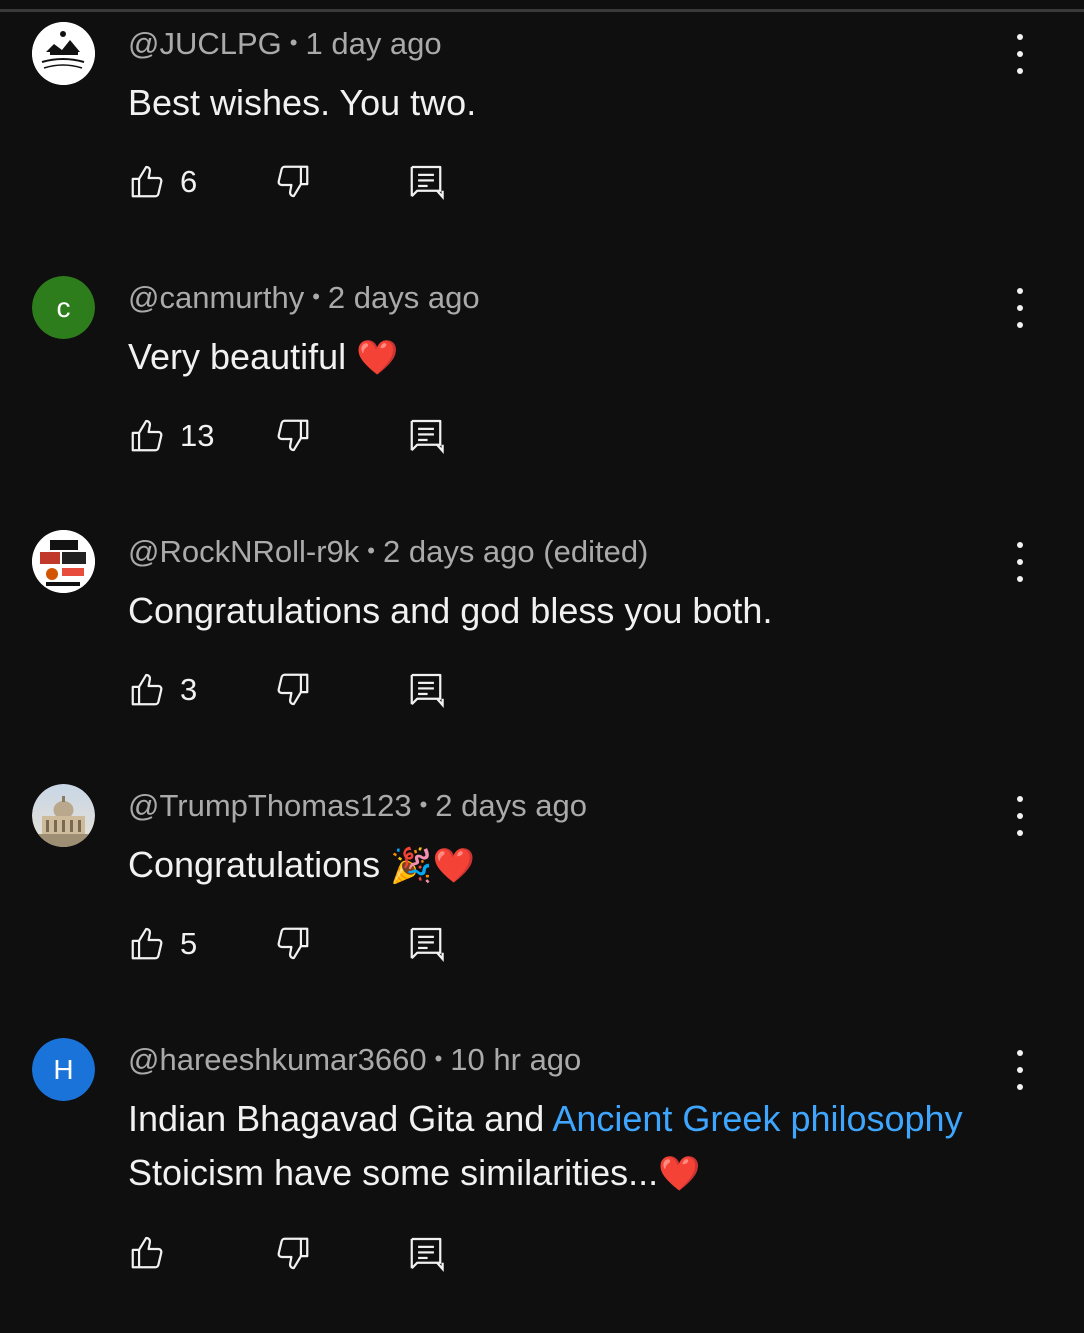  Describe the element at coordinates (338, 436) in the screenshot. I see `comment-actions: 13` at that location.